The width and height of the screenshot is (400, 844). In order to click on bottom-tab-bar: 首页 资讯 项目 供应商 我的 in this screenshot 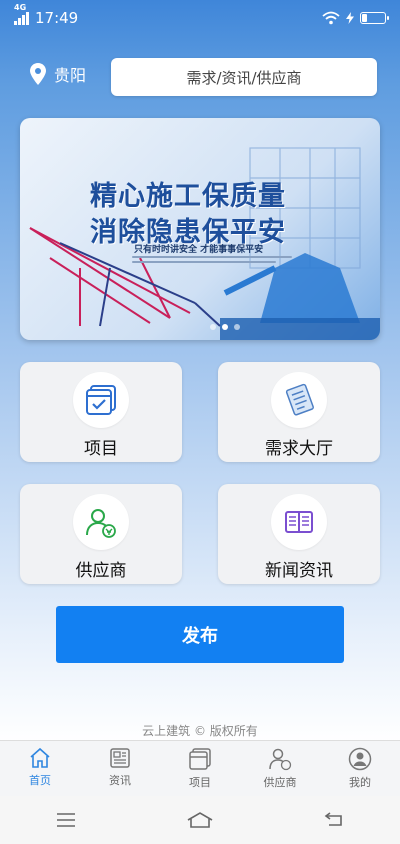, I will do `click(200, 768)`.